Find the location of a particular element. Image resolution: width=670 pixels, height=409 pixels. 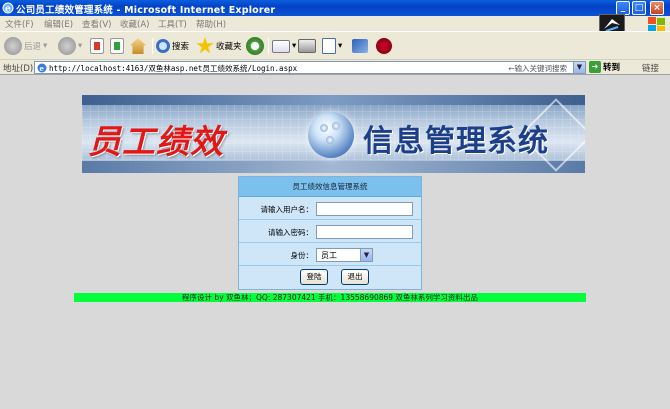

menu-tools: 工具(T) is located at coordinates (172, 24).